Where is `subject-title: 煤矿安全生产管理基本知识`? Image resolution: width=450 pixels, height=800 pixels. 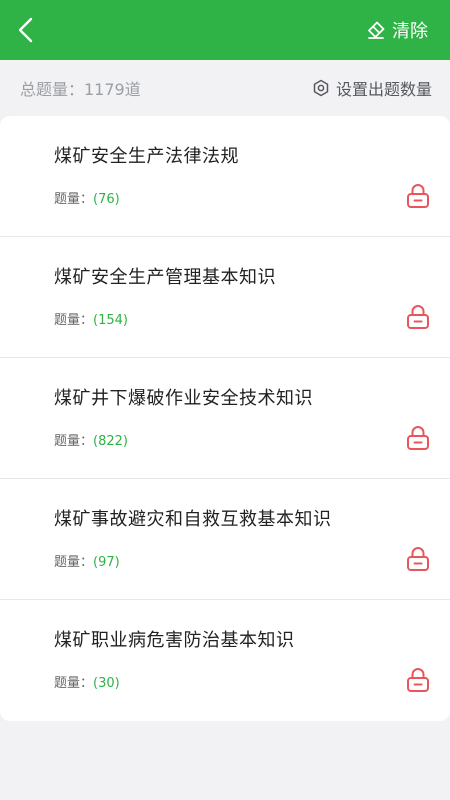
subject-title: 煤矿安全生产管理基本知识 is located at coordinates (165, 277).